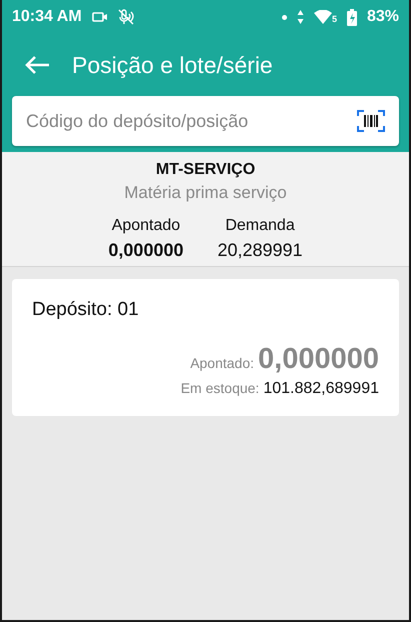 This screenshot has width=411, height=622. What do you see at coordinates (47, 17) in the screenshot?
I see `clock-time: 10:34 AM` at bounding box center [47, 17].